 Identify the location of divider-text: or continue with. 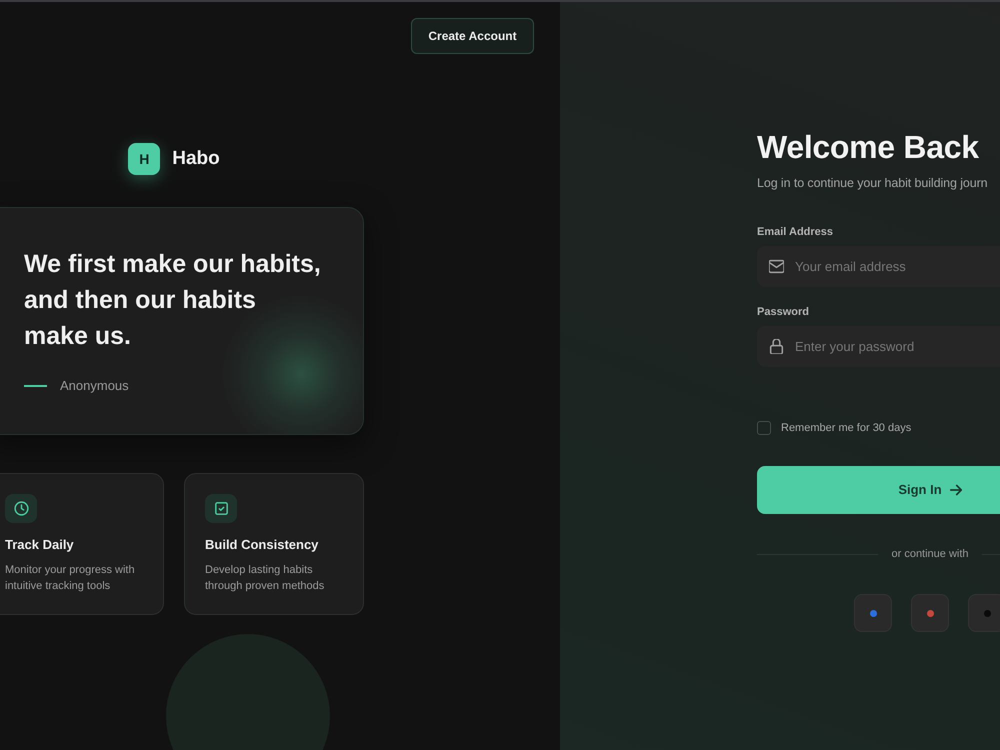
(930, 554).